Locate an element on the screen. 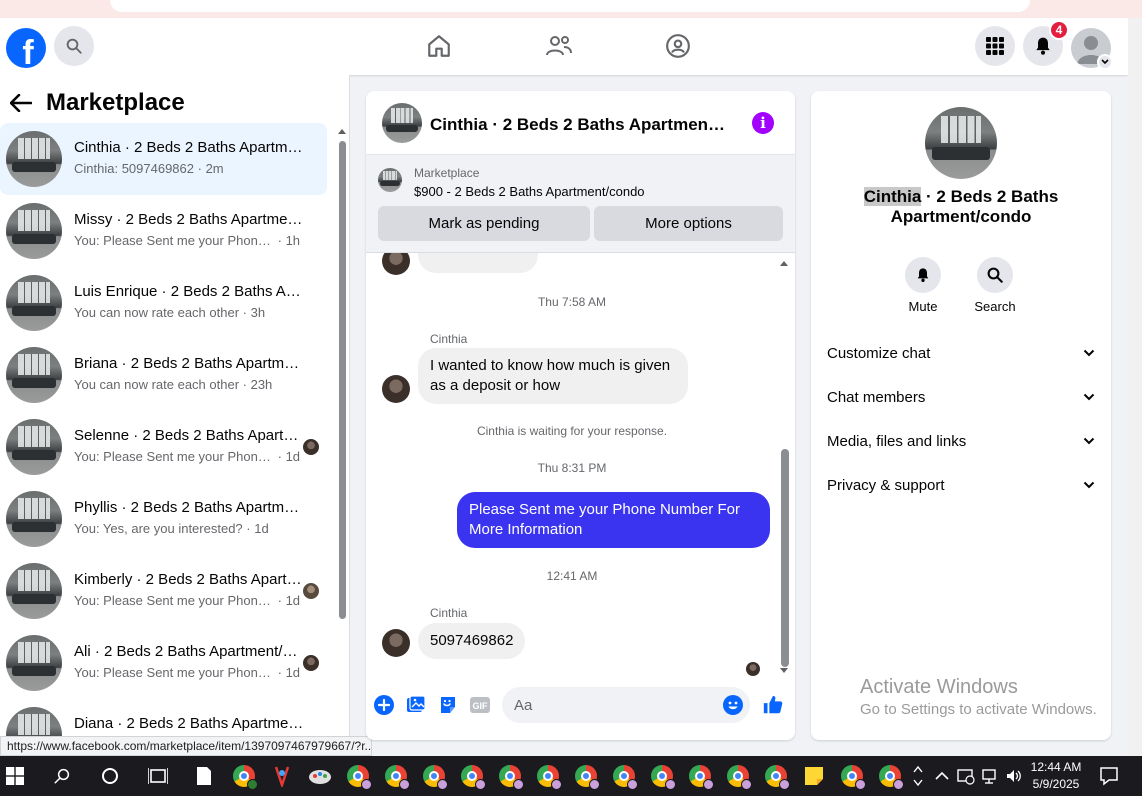  search-action: Search is located at coordinates (995, 285).